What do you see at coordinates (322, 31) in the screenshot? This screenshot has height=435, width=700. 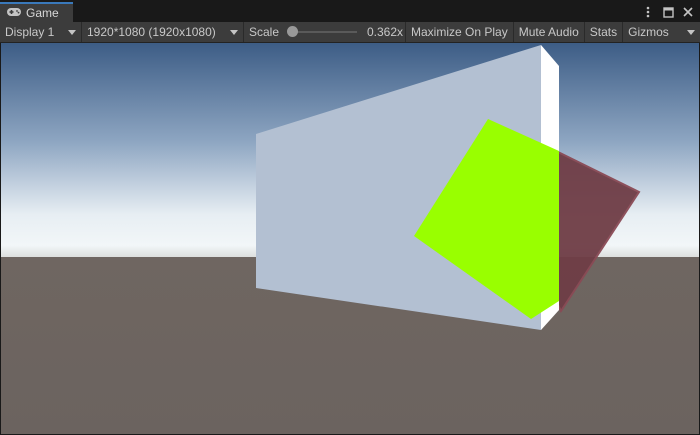 I see `scale-slider` at bounding box center [322, 31].